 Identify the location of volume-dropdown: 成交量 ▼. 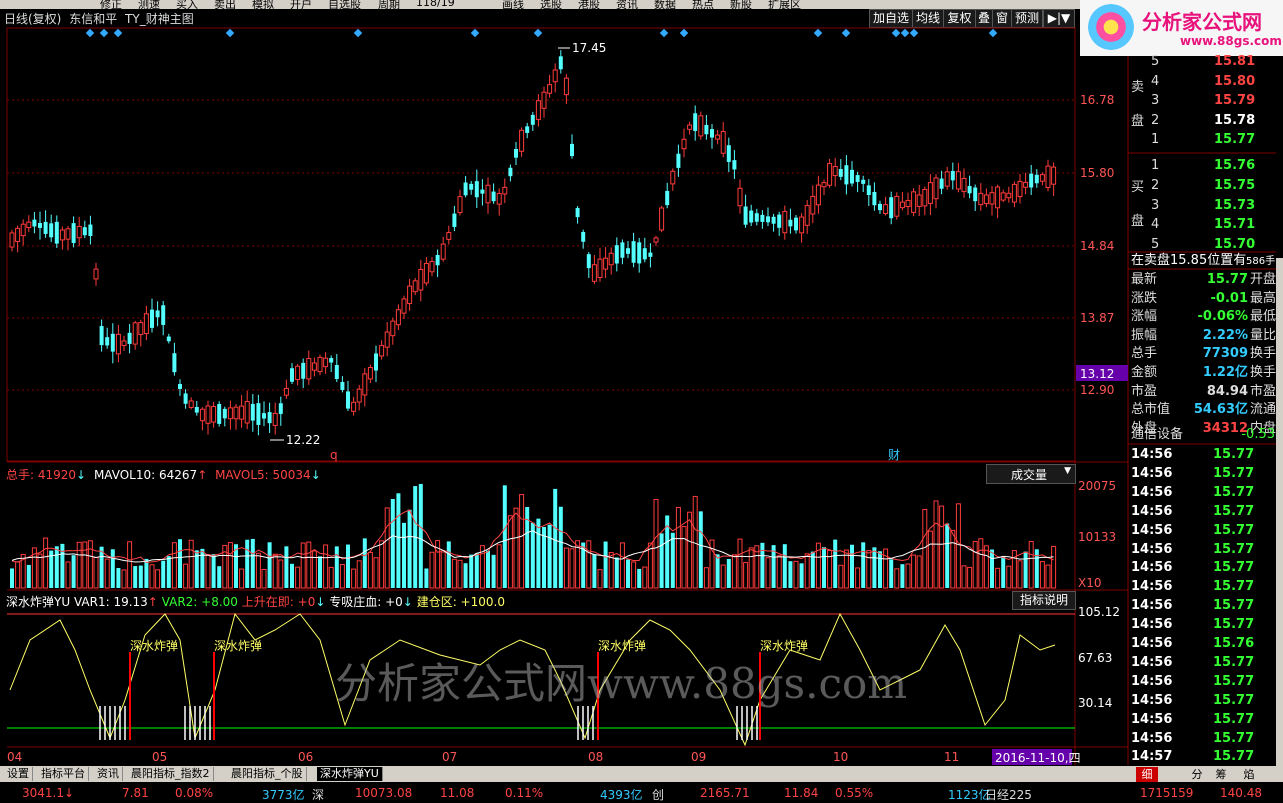
(1031, 474).